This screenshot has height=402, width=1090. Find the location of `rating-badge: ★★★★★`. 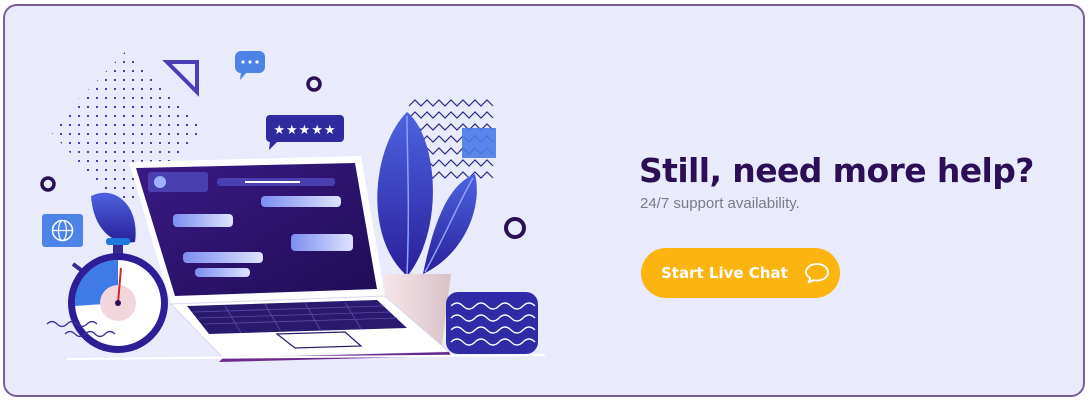

rating-badge: ★★★★★ is located at coordinates (305, 132).